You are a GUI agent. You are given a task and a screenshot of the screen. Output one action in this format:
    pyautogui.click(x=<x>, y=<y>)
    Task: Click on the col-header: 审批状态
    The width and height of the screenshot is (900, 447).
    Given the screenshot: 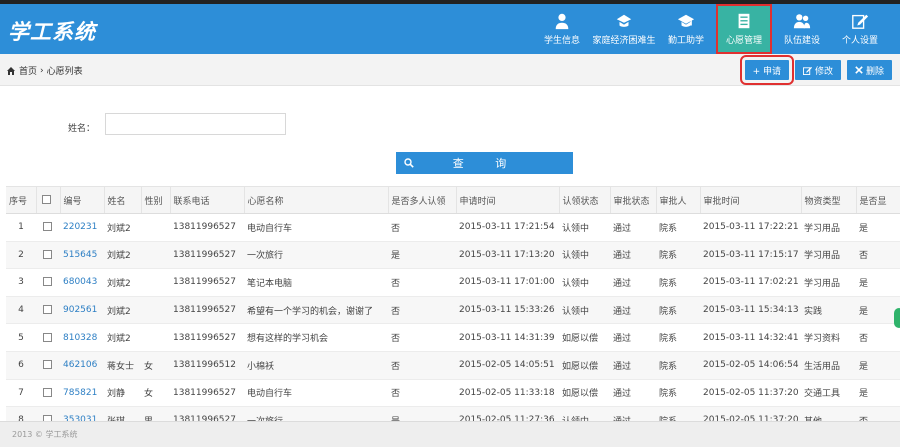 What is the action you would take?
    pyautogui.click(x=633, y=200)
    